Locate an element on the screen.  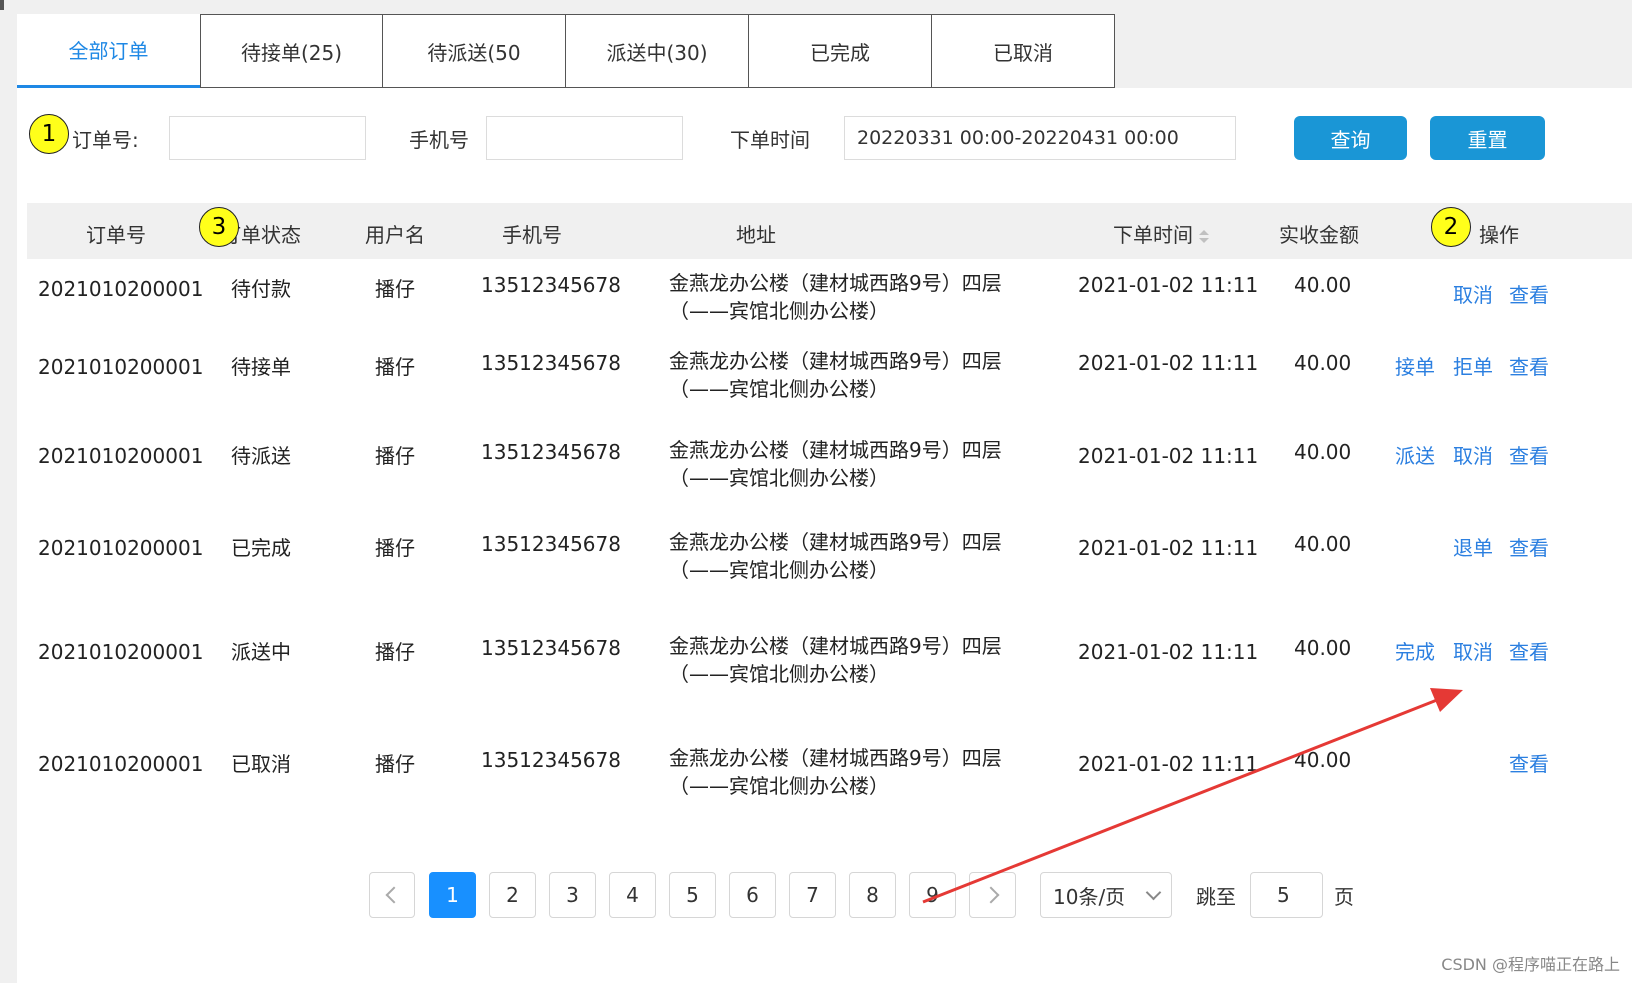
page-button: 7 is located at coordinates (812, 895).